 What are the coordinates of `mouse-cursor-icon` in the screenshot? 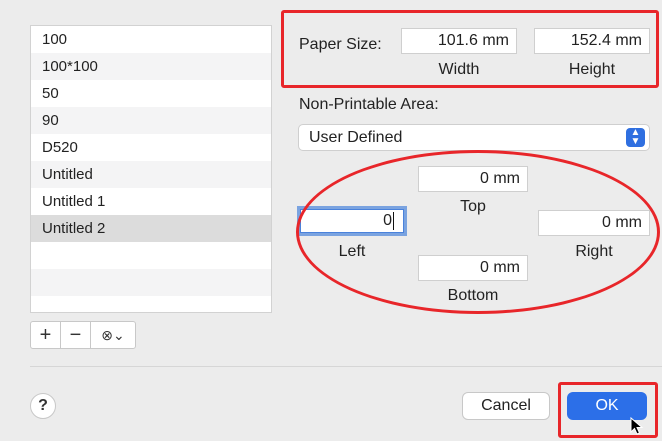 It's located at (637, 426).